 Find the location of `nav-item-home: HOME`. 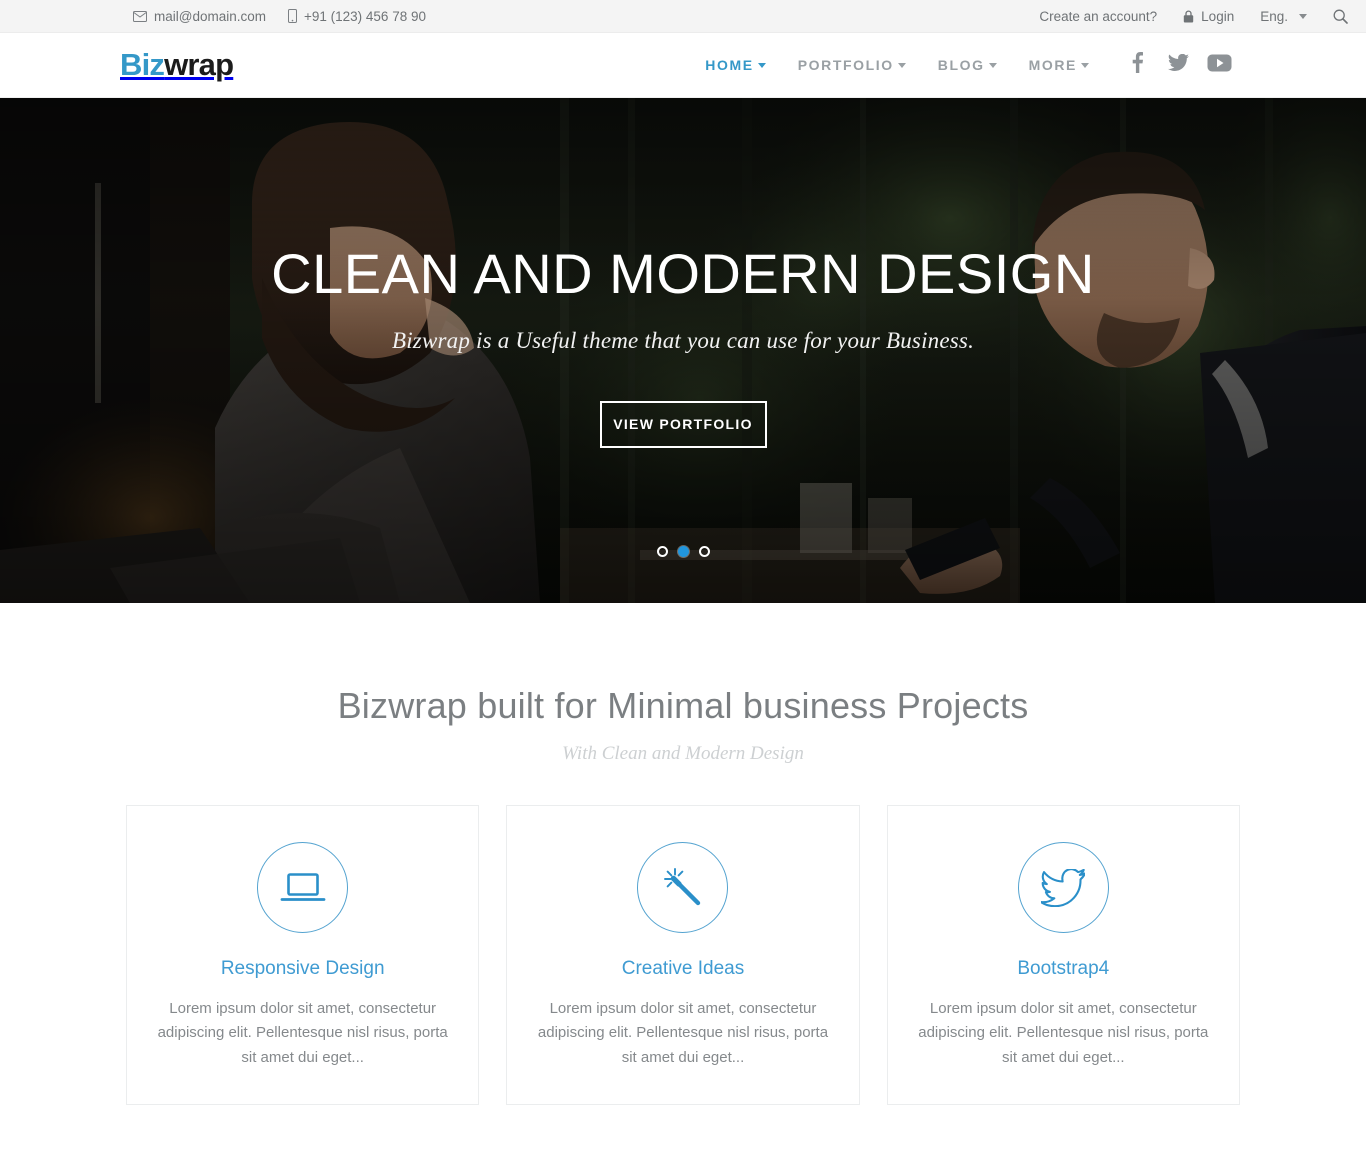

nav-item-home: HOME is located at coordinates (735, 65).